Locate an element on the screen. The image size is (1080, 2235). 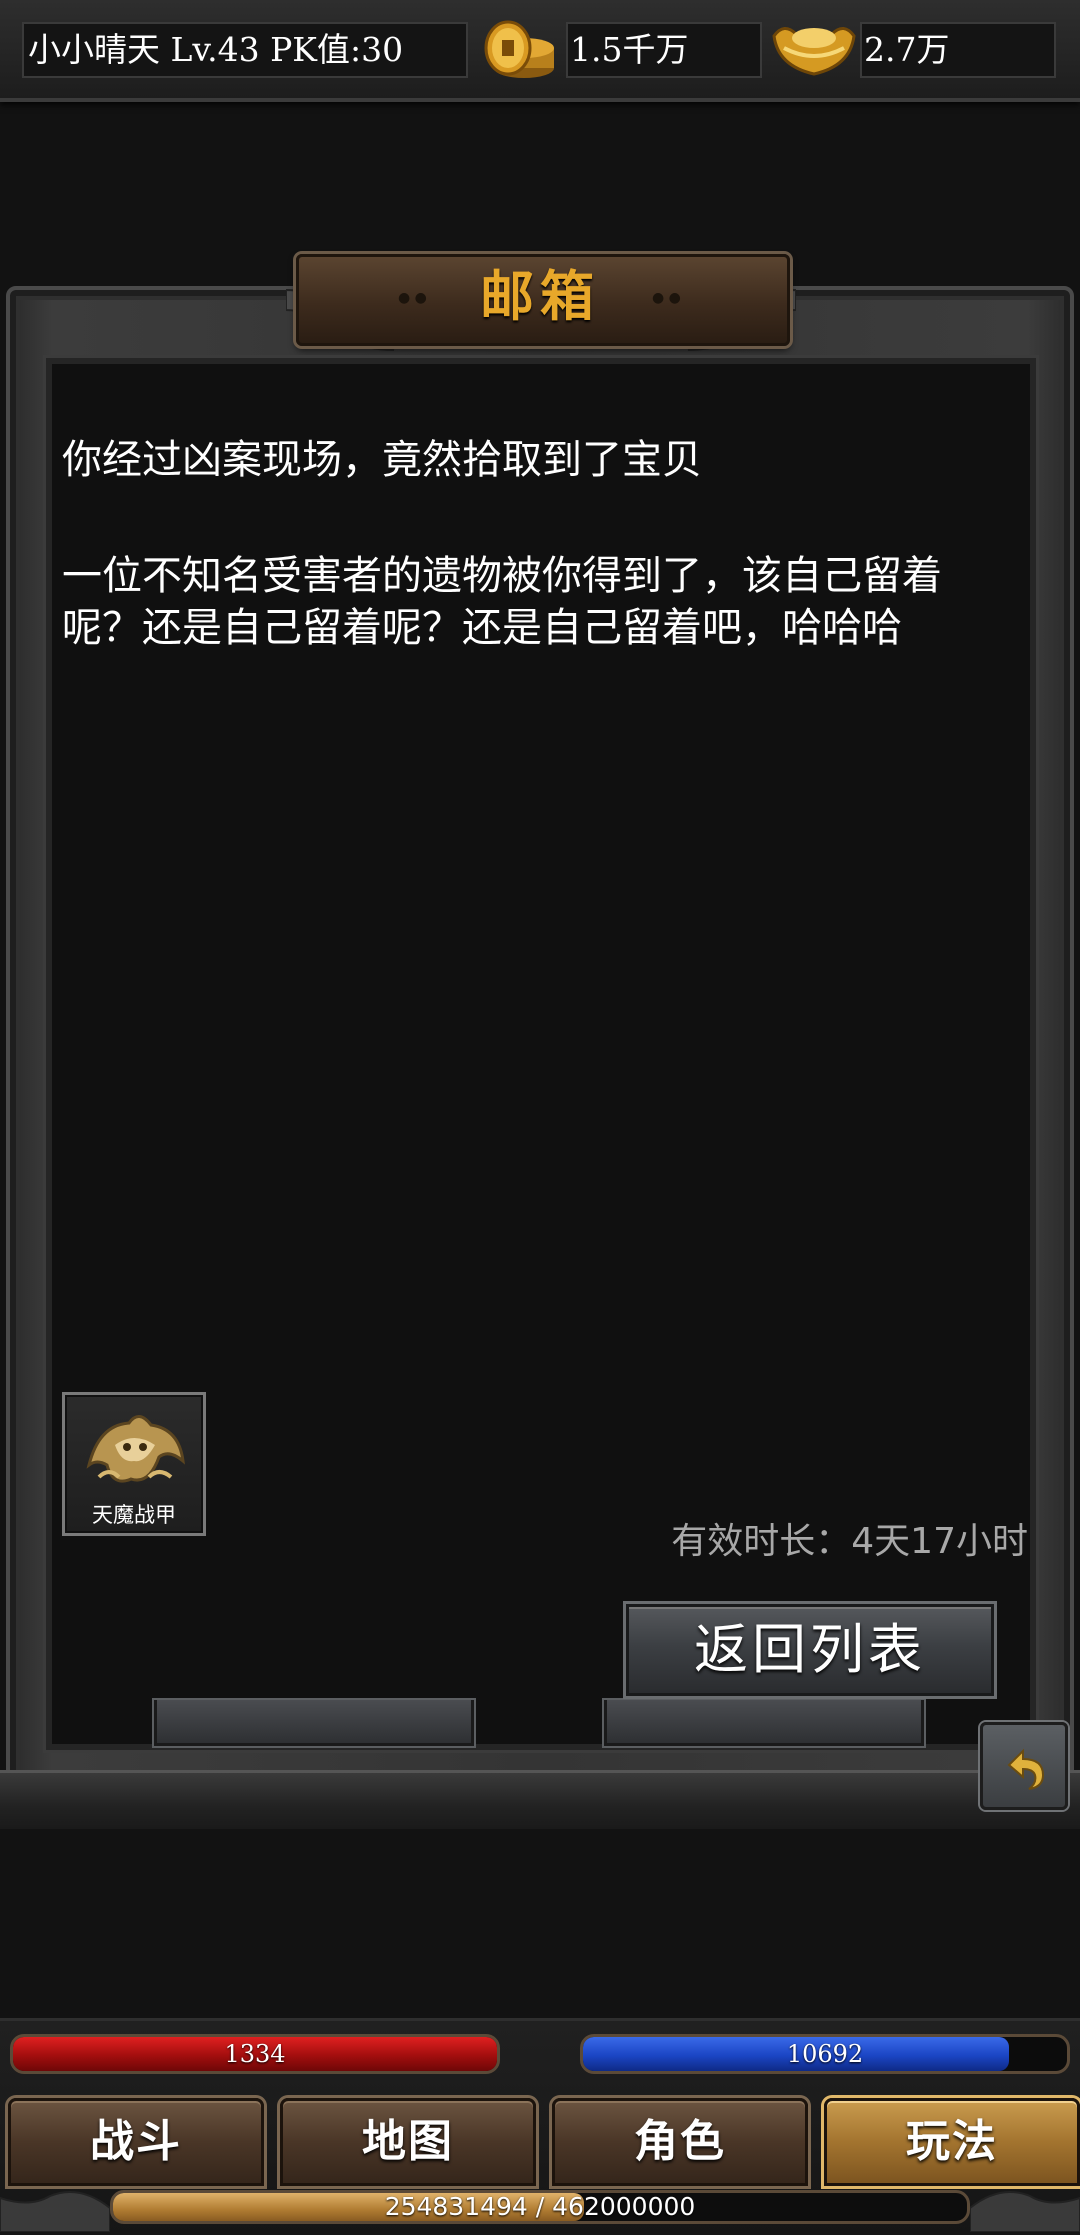
mp-bar: 10692 is located at coordinates (825, 2054).